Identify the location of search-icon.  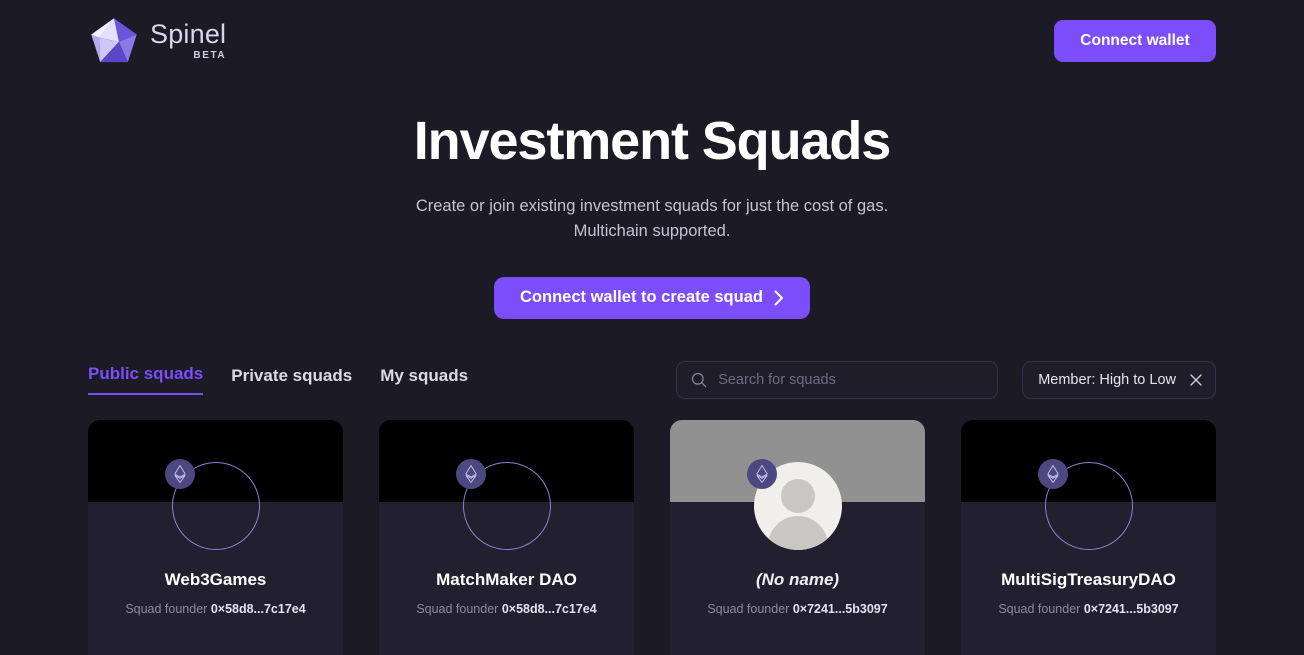
(699, 380).